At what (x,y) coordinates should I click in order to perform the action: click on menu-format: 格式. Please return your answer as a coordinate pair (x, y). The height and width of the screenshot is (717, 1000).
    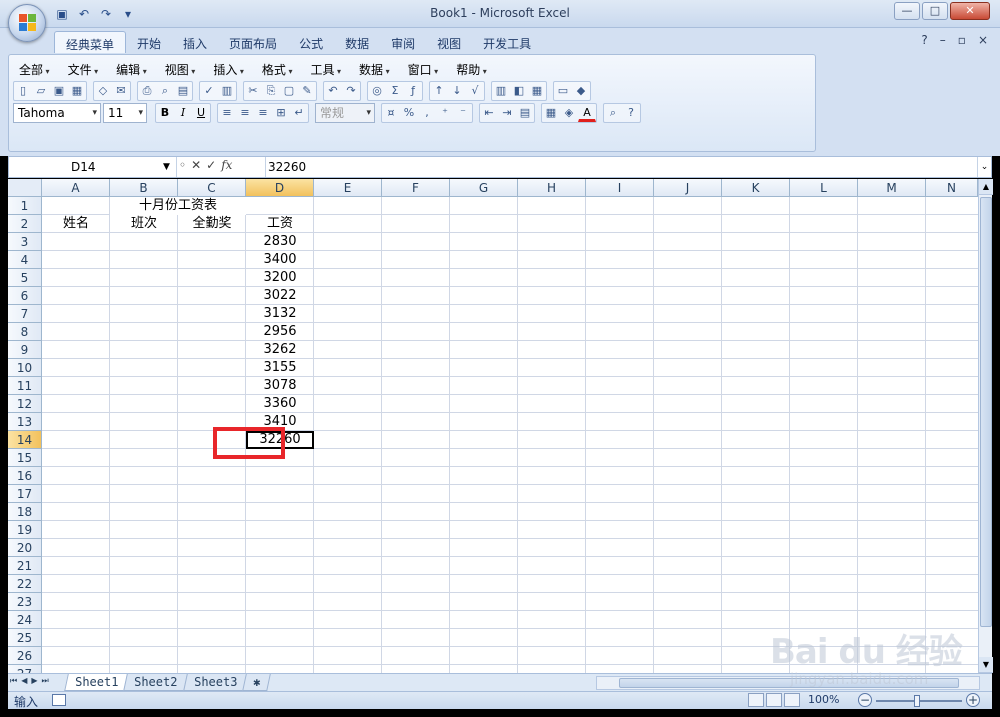
    Looking at the image, I should click on (280, 69).